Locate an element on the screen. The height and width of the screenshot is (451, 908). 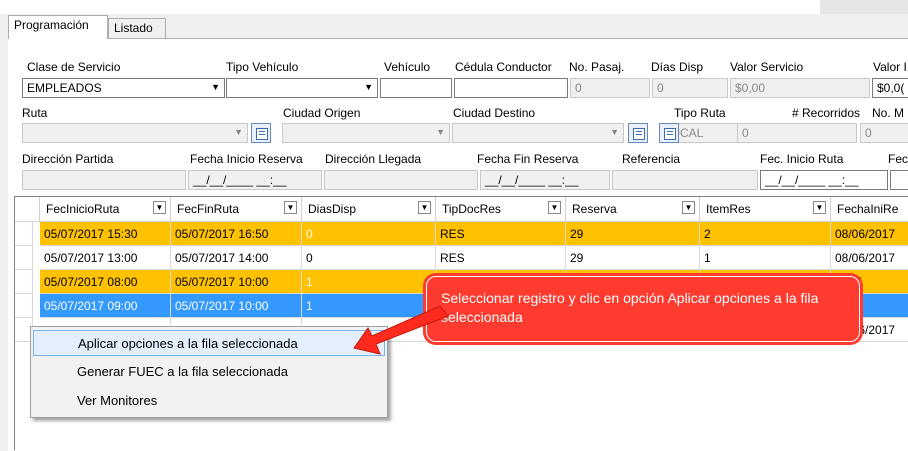
menu-item-aplicar-opciones: Aplicar opciones a la fila seleccionada is located at coordinates (209, 343).